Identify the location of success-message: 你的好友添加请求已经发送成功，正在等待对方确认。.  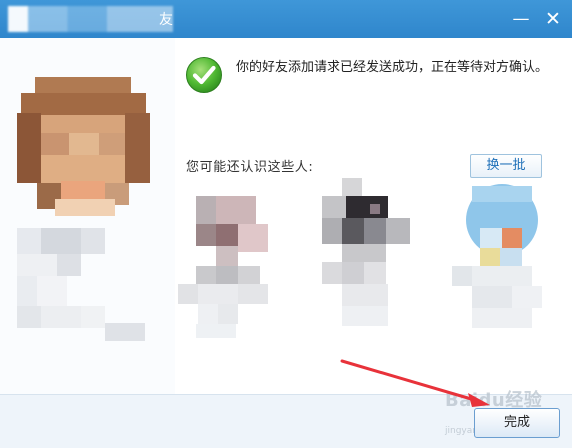
(392, 67).